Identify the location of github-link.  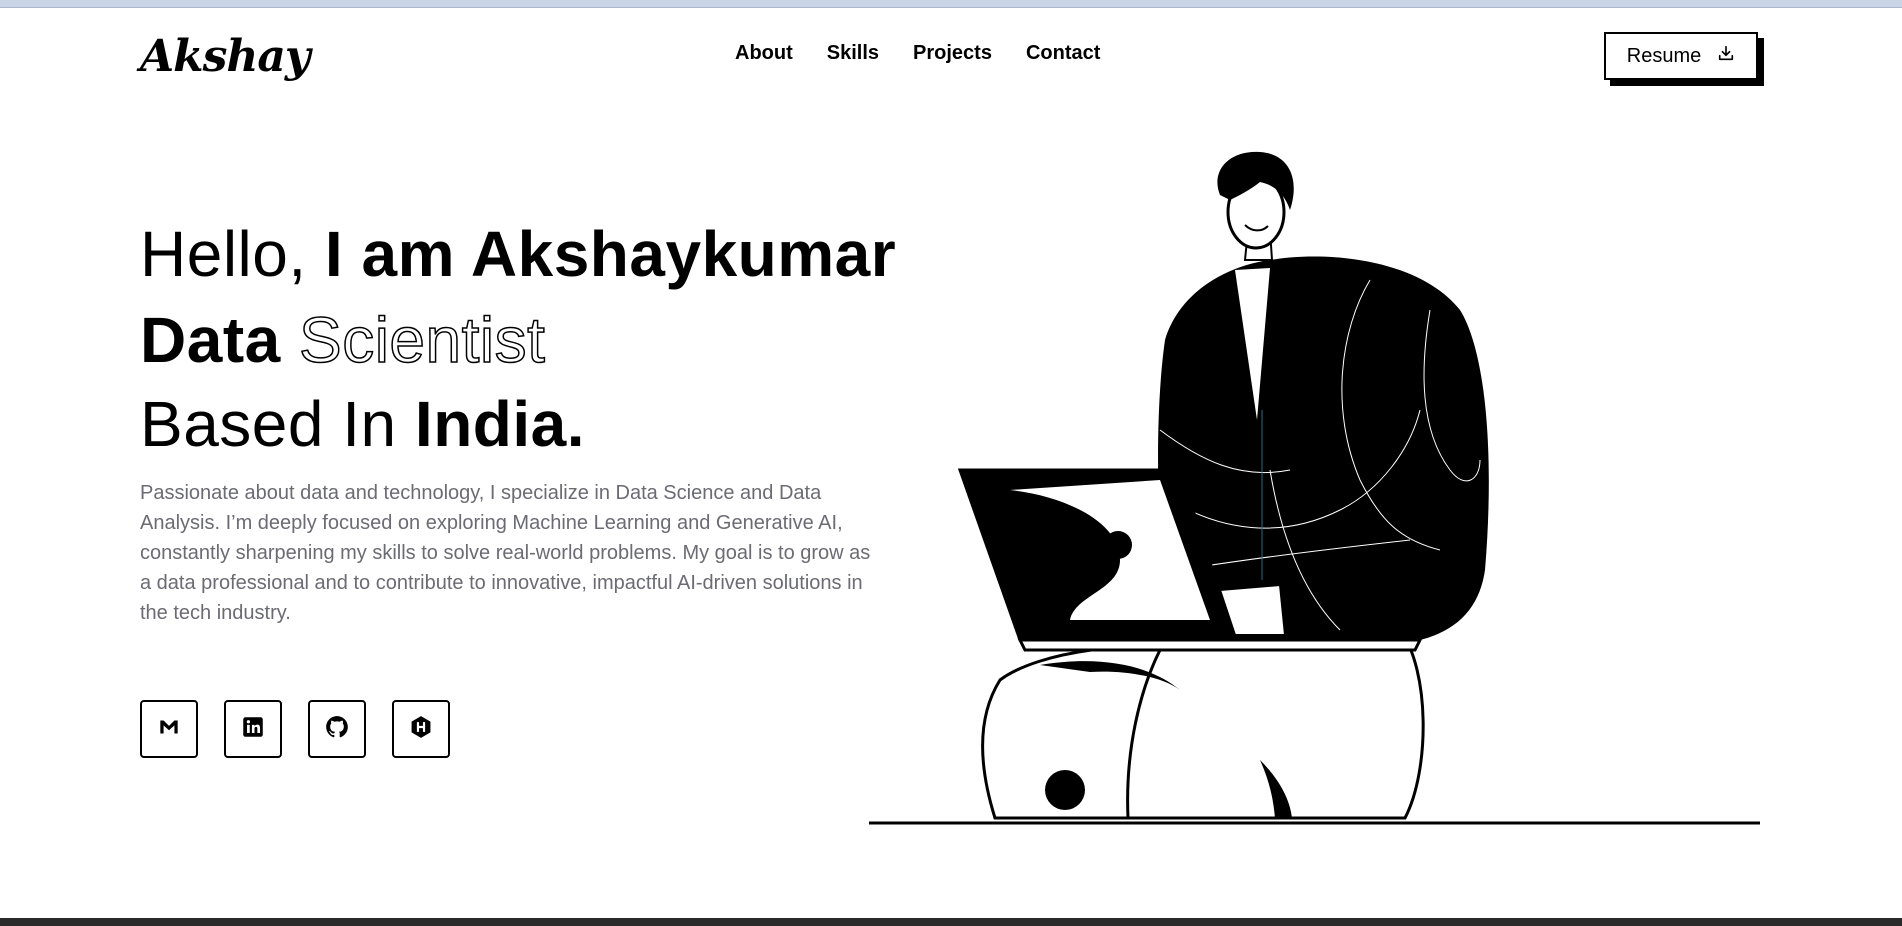
(337, 729).